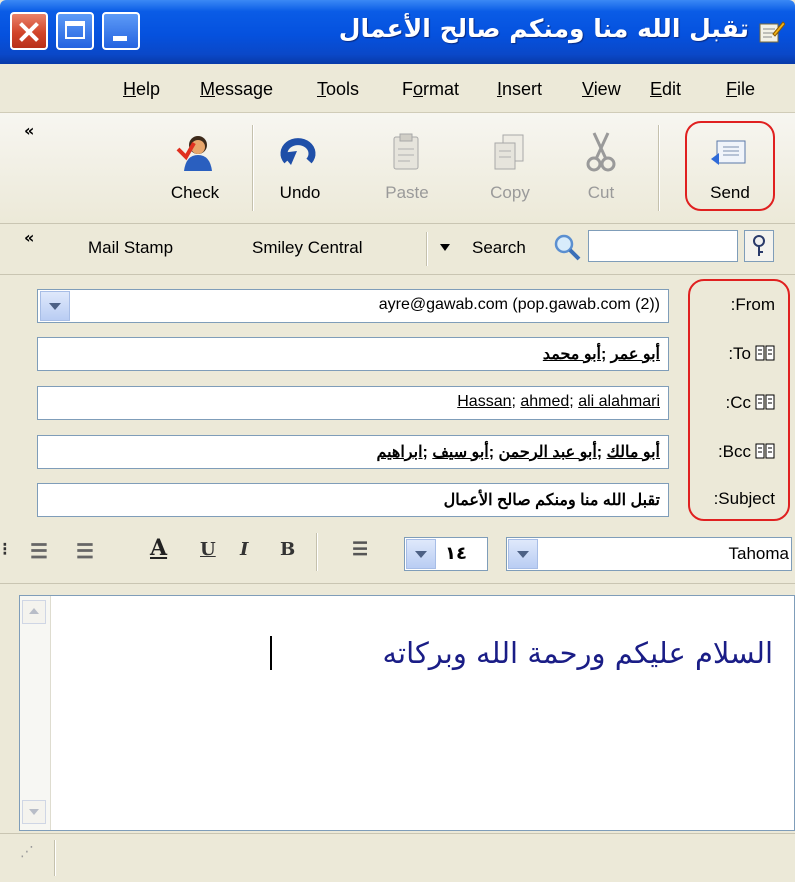  What do you see at coordinates (194, 153) in the screenshot?
I see `check-names-icon` at bounding box center [194, 153].